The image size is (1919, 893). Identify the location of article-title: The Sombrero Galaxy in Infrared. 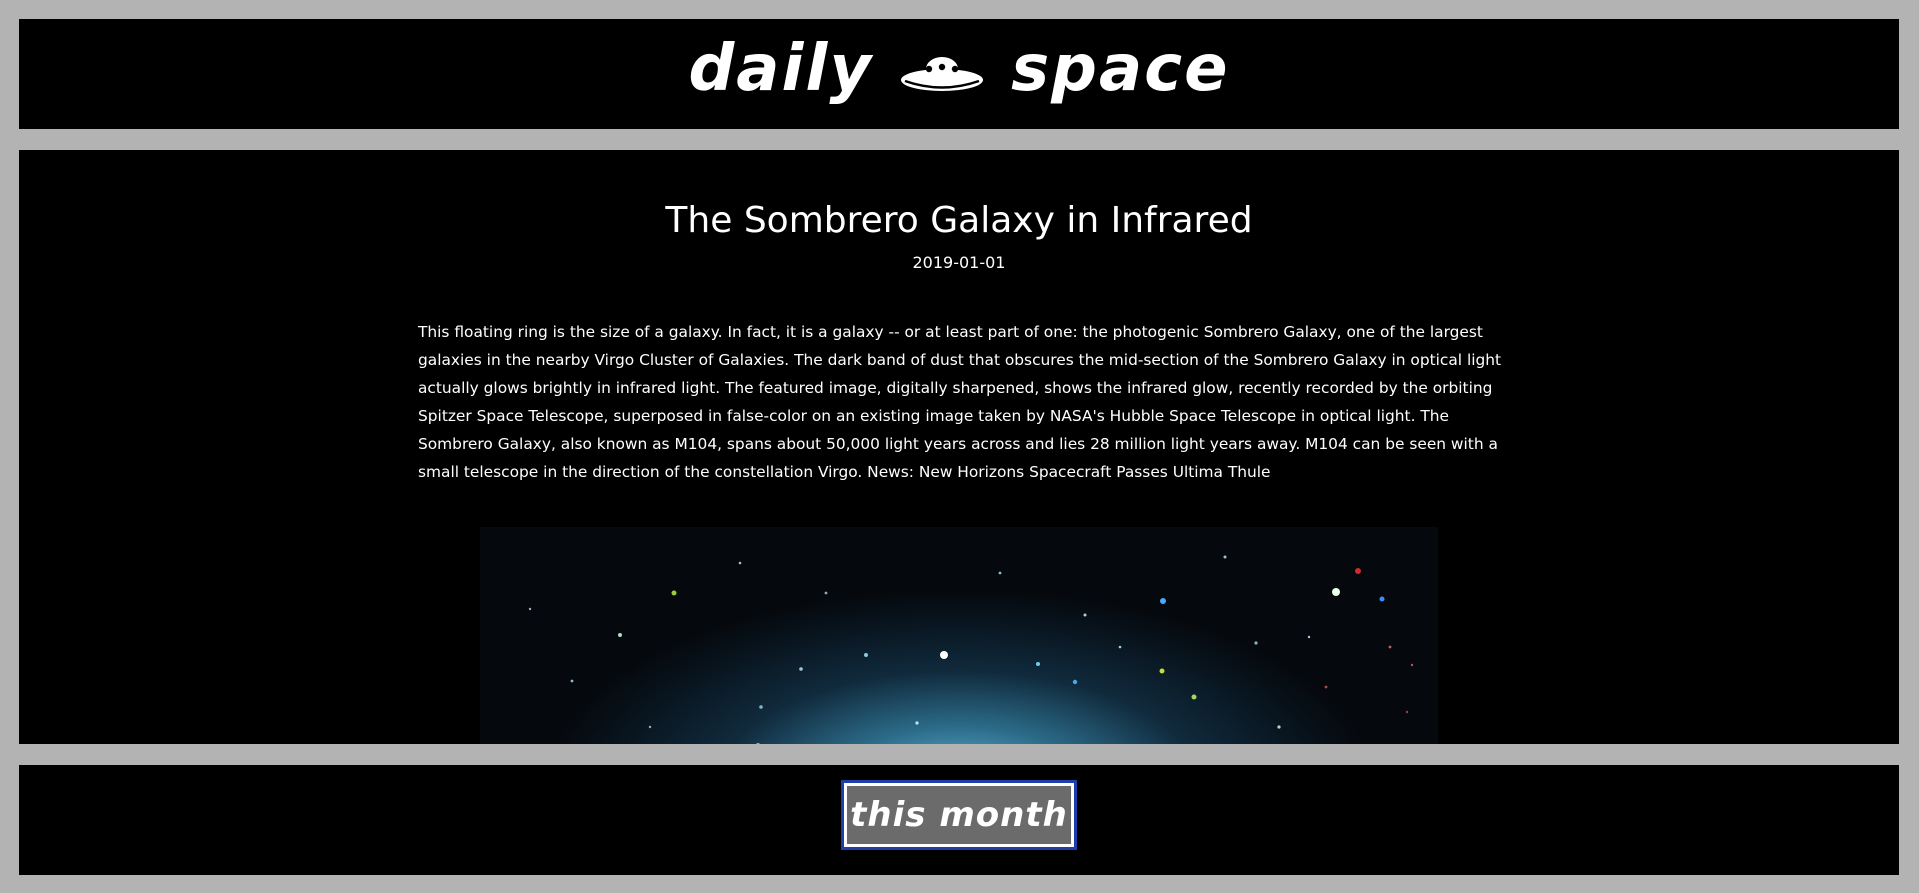
(959, 221).